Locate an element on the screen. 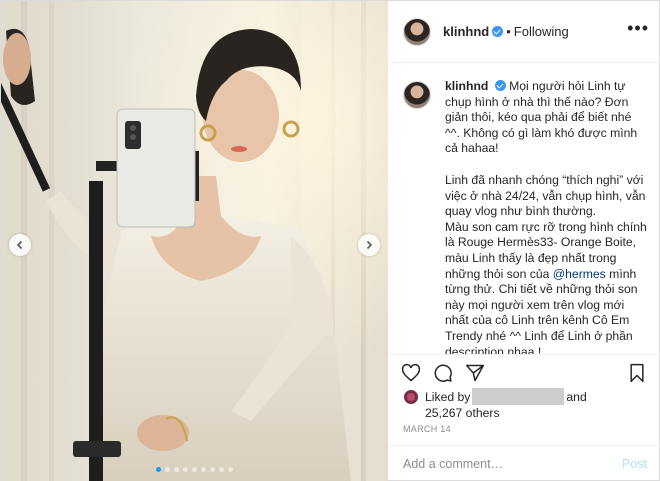  heart-icon is located at coordinates (411, 373).